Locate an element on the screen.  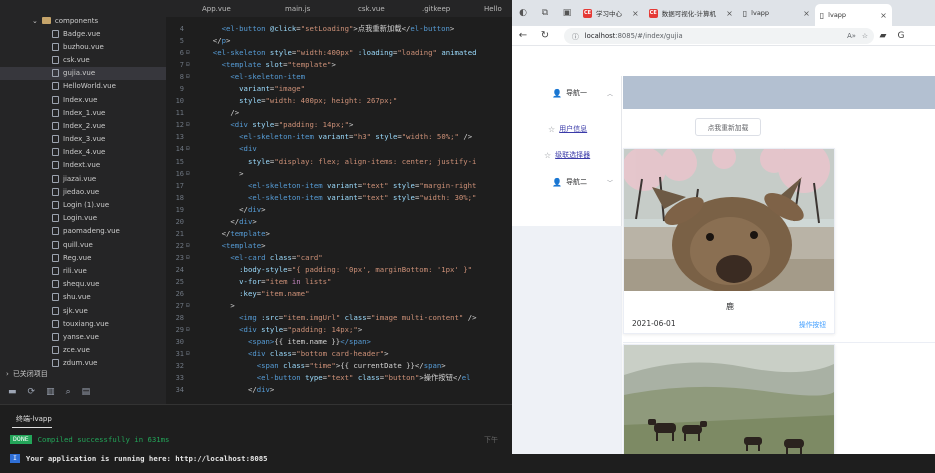
code-text: style="width: 400px; height: 267px;" is located at coordinates (318, 101).